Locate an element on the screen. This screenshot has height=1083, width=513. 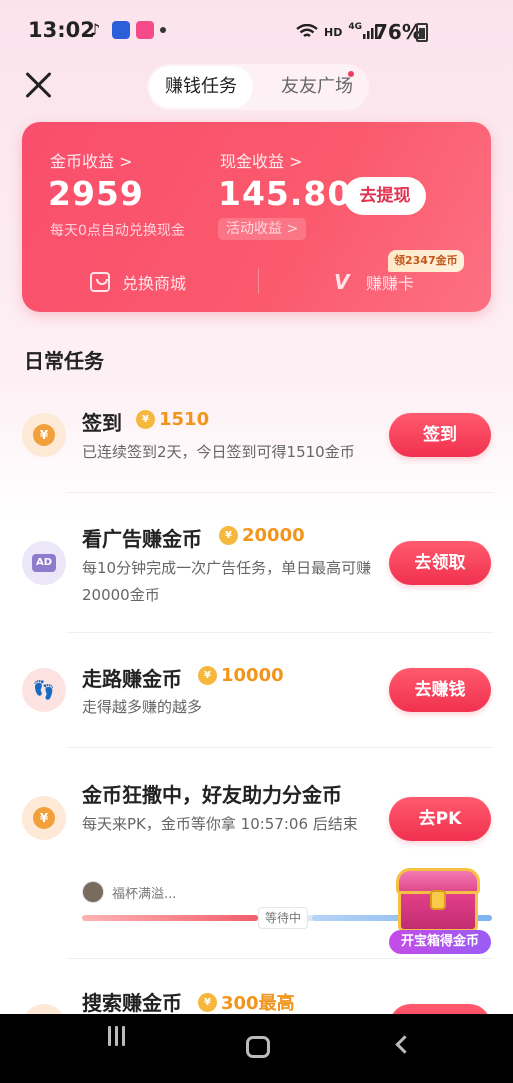
tab-switcher: 赚钱任务 友友广场 is located at coordinates (258, 87).